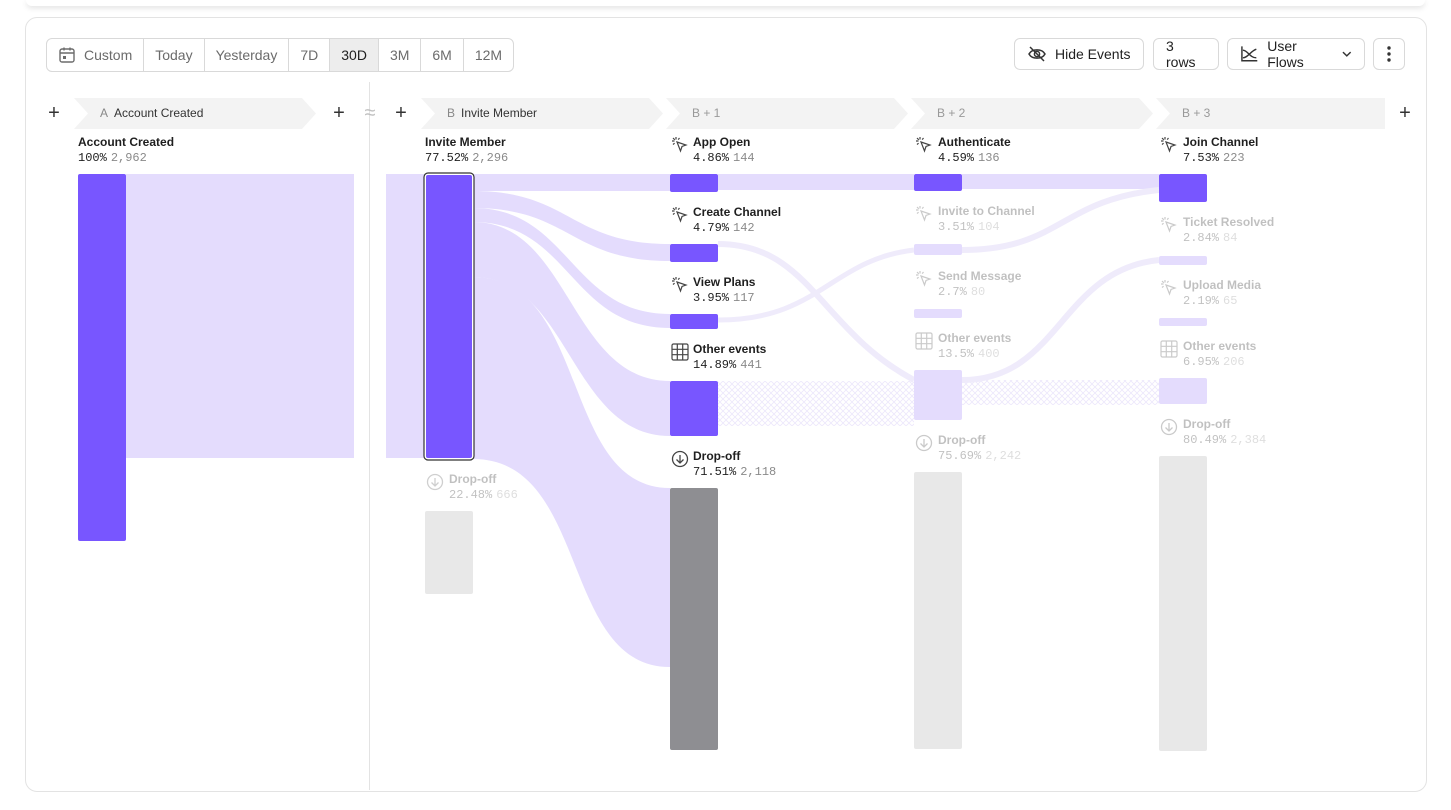  I want to click on node-label-invite-member: Invite Member, so click(465, 142).